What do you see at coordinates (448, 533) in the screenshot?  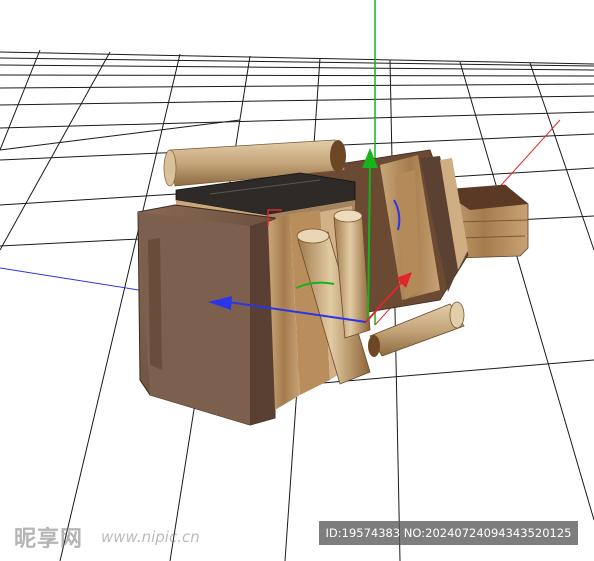 I see `image-id-banner: ID:19574383 NO:20240724094343520125` at bounding box center [448, 533].